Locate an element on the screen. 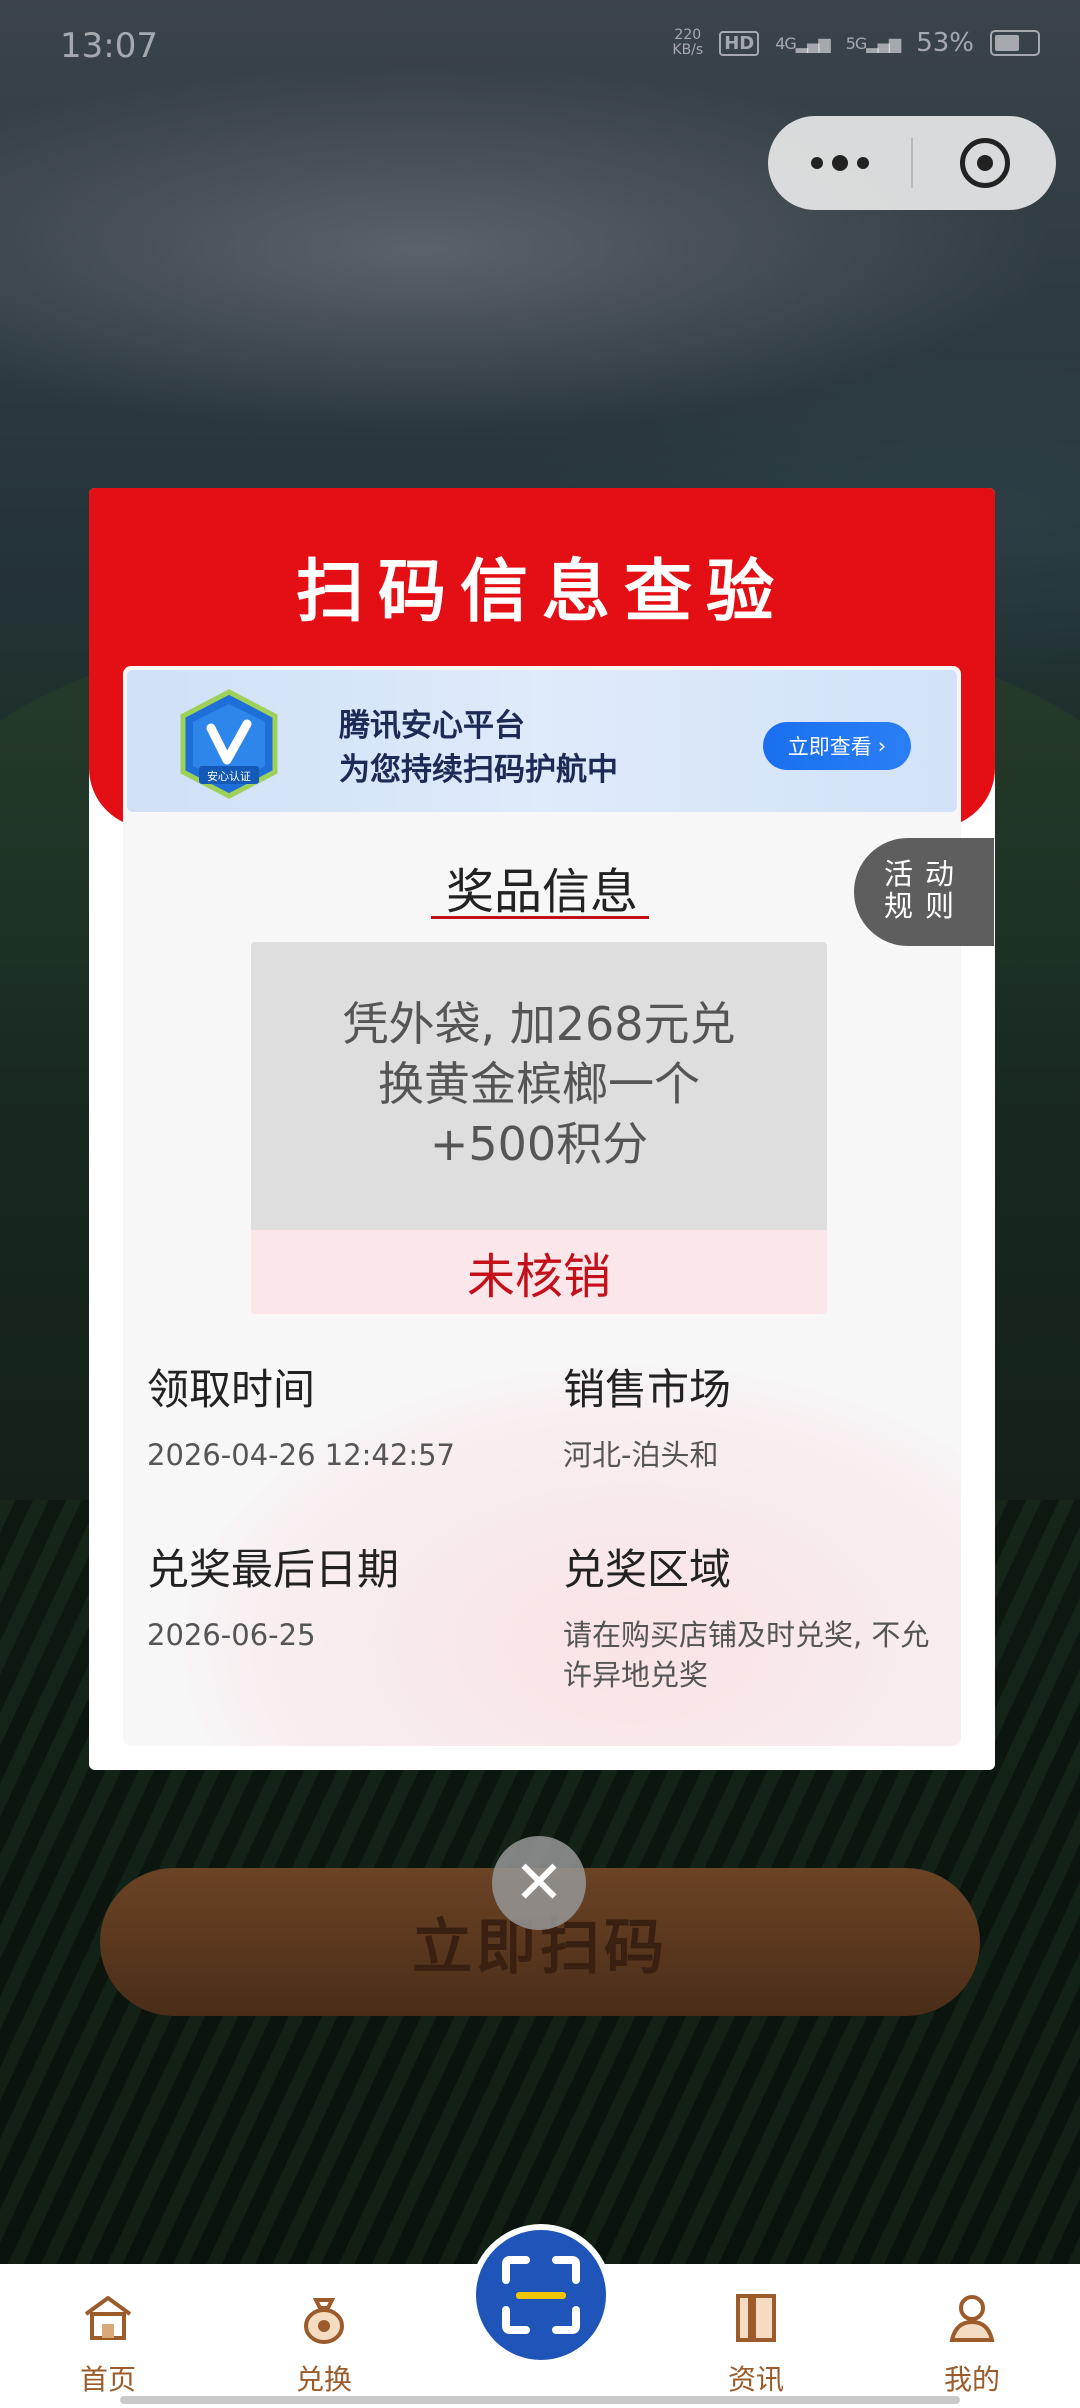 This screenshot has height=2408, width=1080. capsule-close-button is located at coordinates (984, 163).